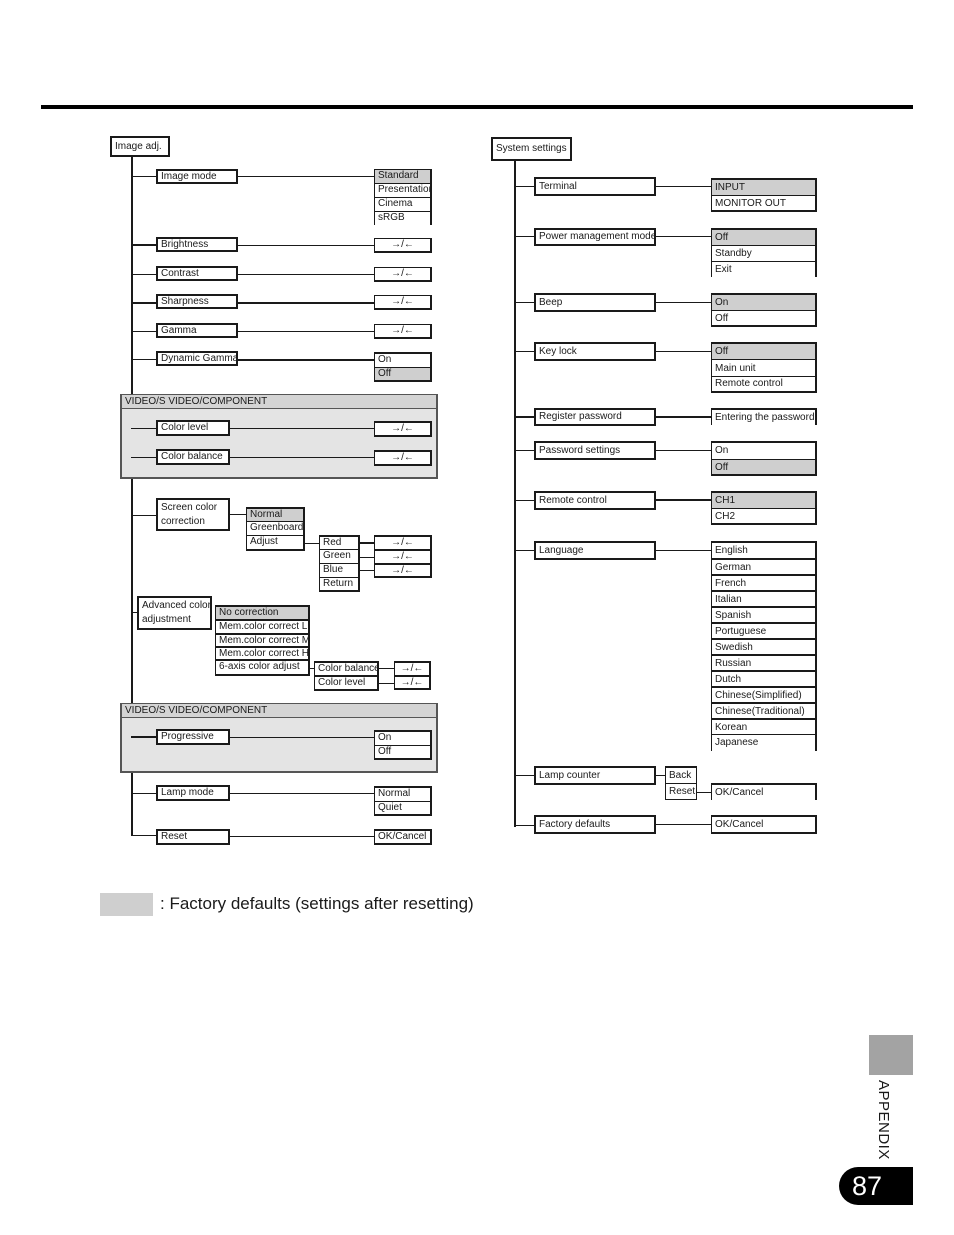 The image size is (954, 1235). Describe the element at coordinates (595, 450) in the screenshot. I see `menu-item-password-settings: Password settings` at that location.